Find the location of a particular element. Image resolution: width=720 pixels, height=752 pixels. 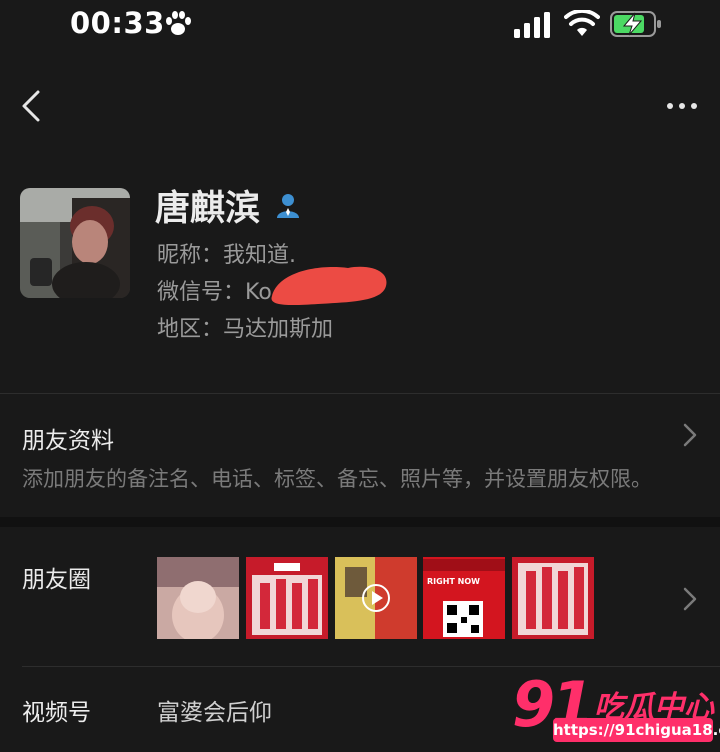

wechat-id-line: 微信号：Ko is located at coordinates (214, 292).